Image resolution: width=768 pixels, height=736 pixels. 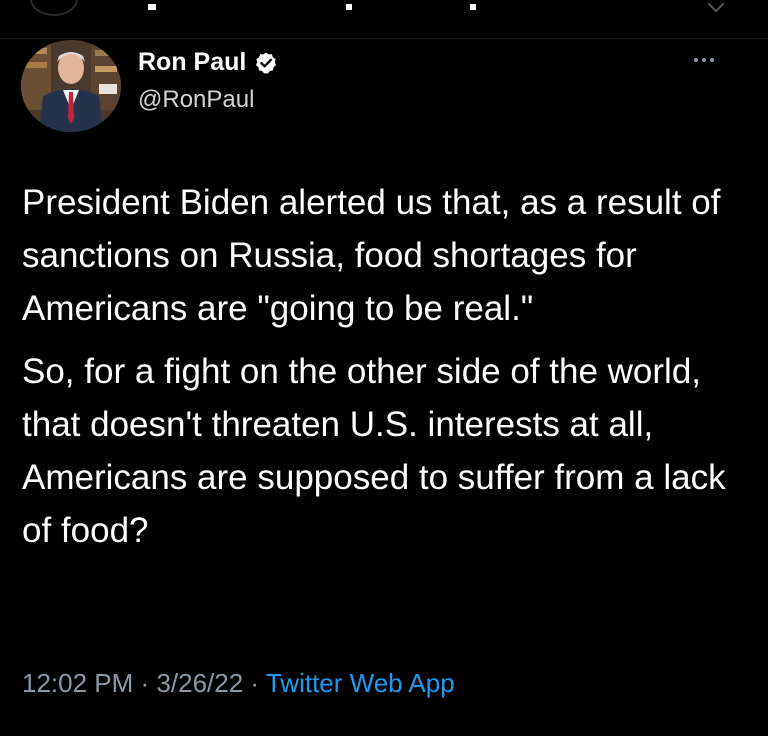 I want to click on avatar, so click(x=71, y=86).